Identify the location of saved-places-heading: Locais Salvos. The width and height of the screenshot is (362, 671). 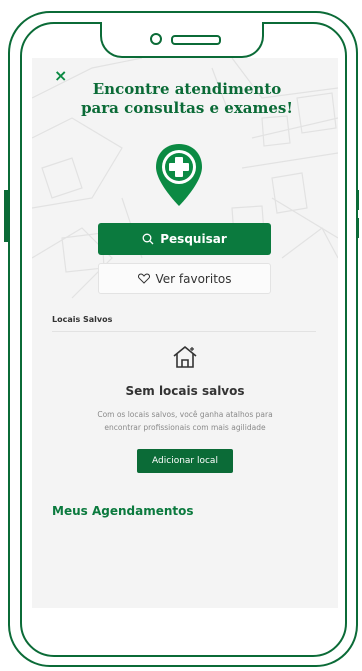
(82, 319).